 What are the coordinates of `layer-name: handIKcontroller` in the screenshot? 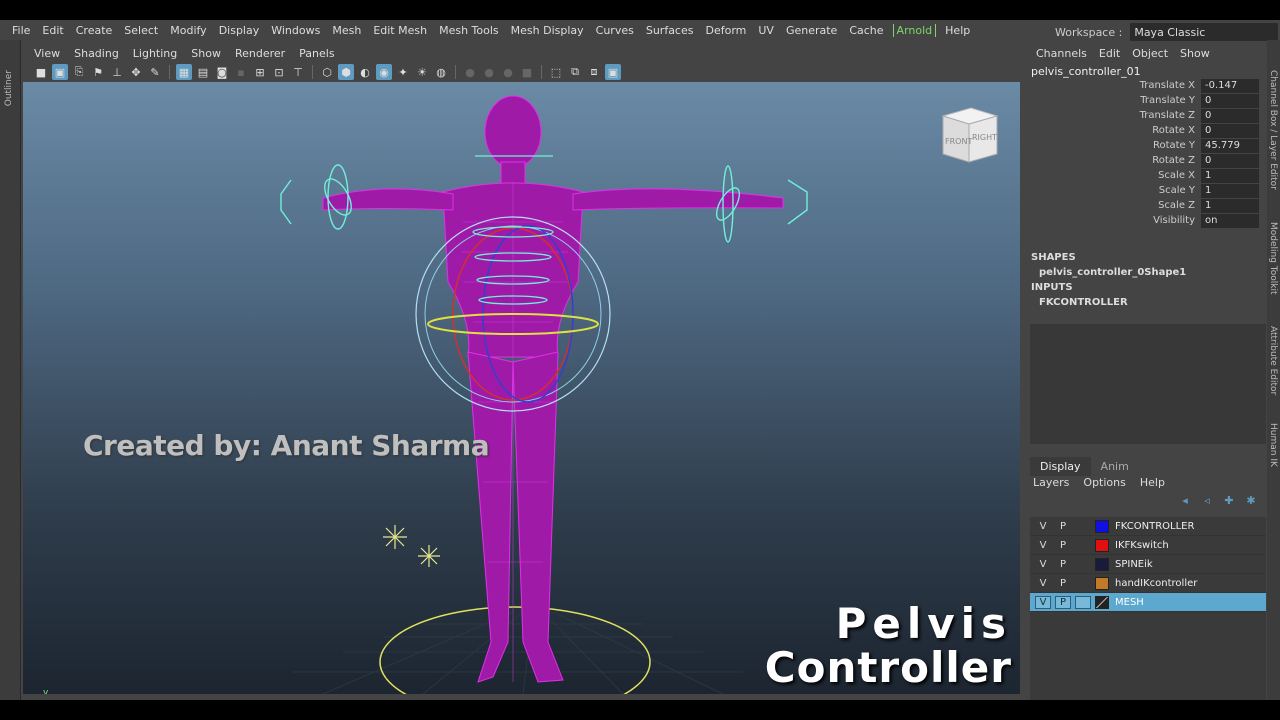 It's located at (1156, 583).